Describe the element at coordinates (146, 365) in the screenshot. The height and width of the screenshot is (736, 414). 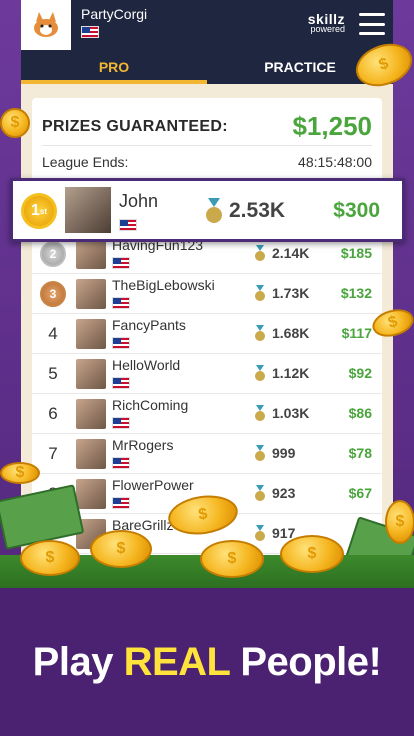
I see `player-name: HelloWorld` at that location.